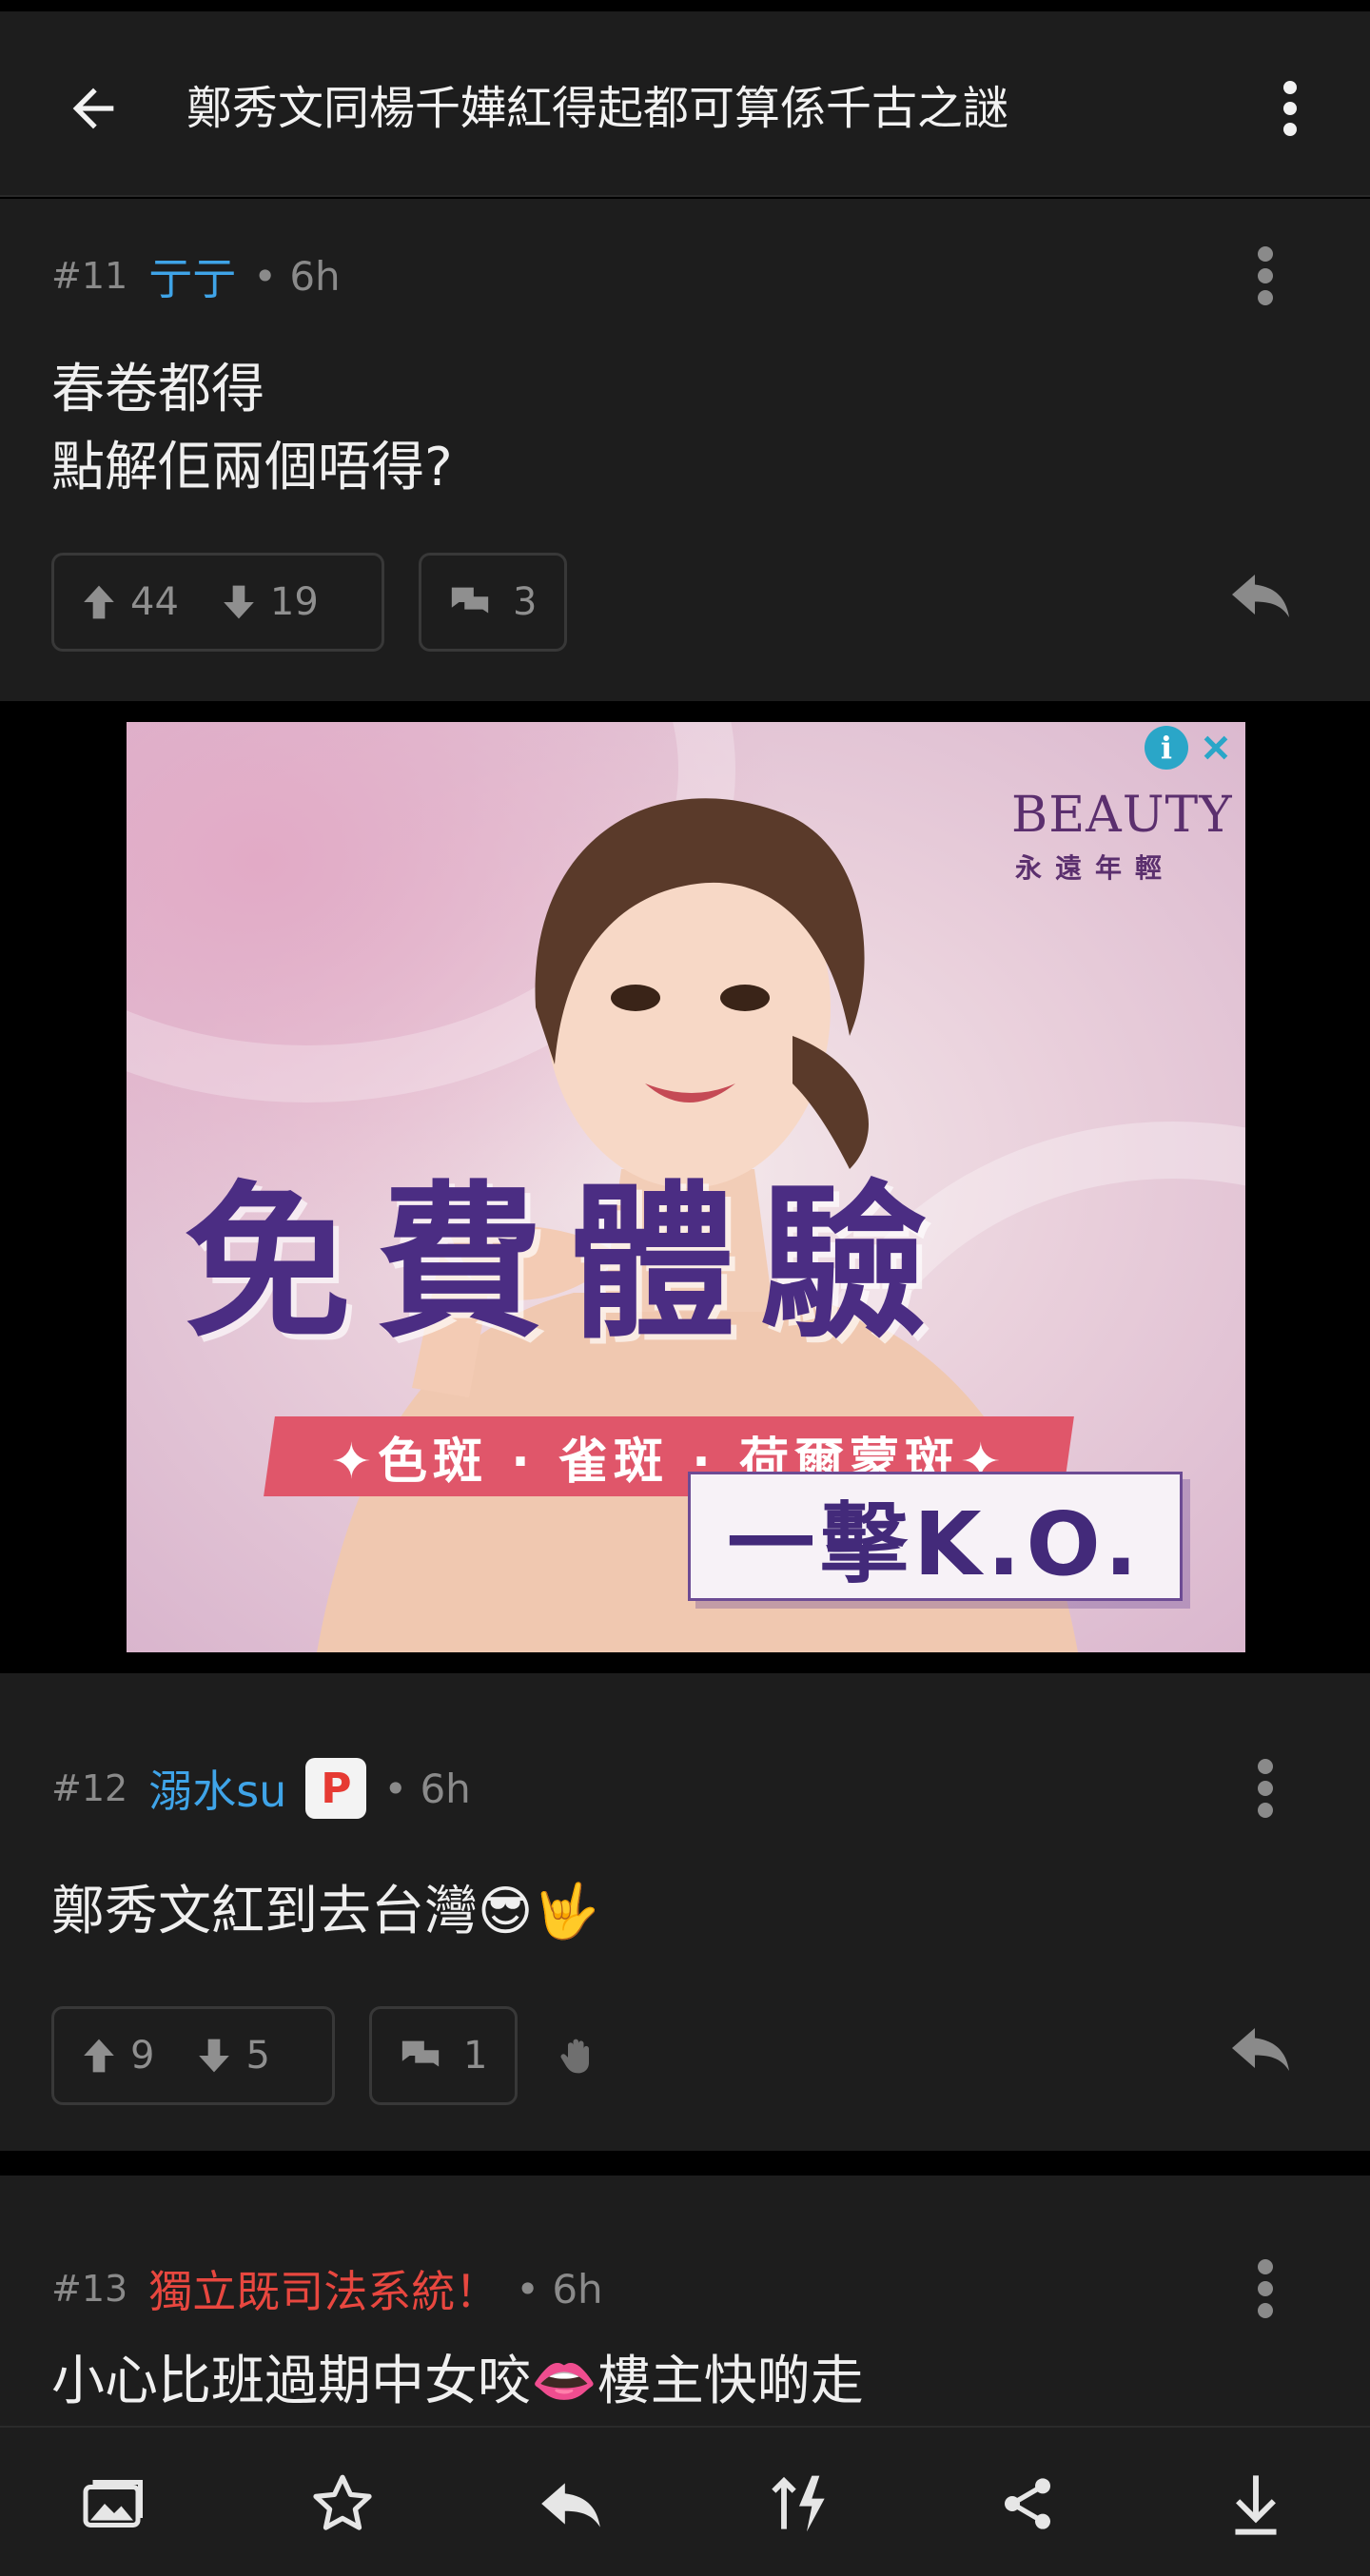 The height and width of the screenshot is (2576, 1370). I want to click on ad-brand-logo: BEAUTY 永遠年輕, so click(1121, 836).